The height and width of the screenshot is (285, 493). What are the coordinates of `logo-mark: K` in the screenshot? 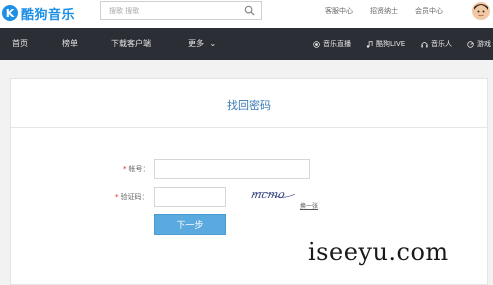 It's located at (10, 13).